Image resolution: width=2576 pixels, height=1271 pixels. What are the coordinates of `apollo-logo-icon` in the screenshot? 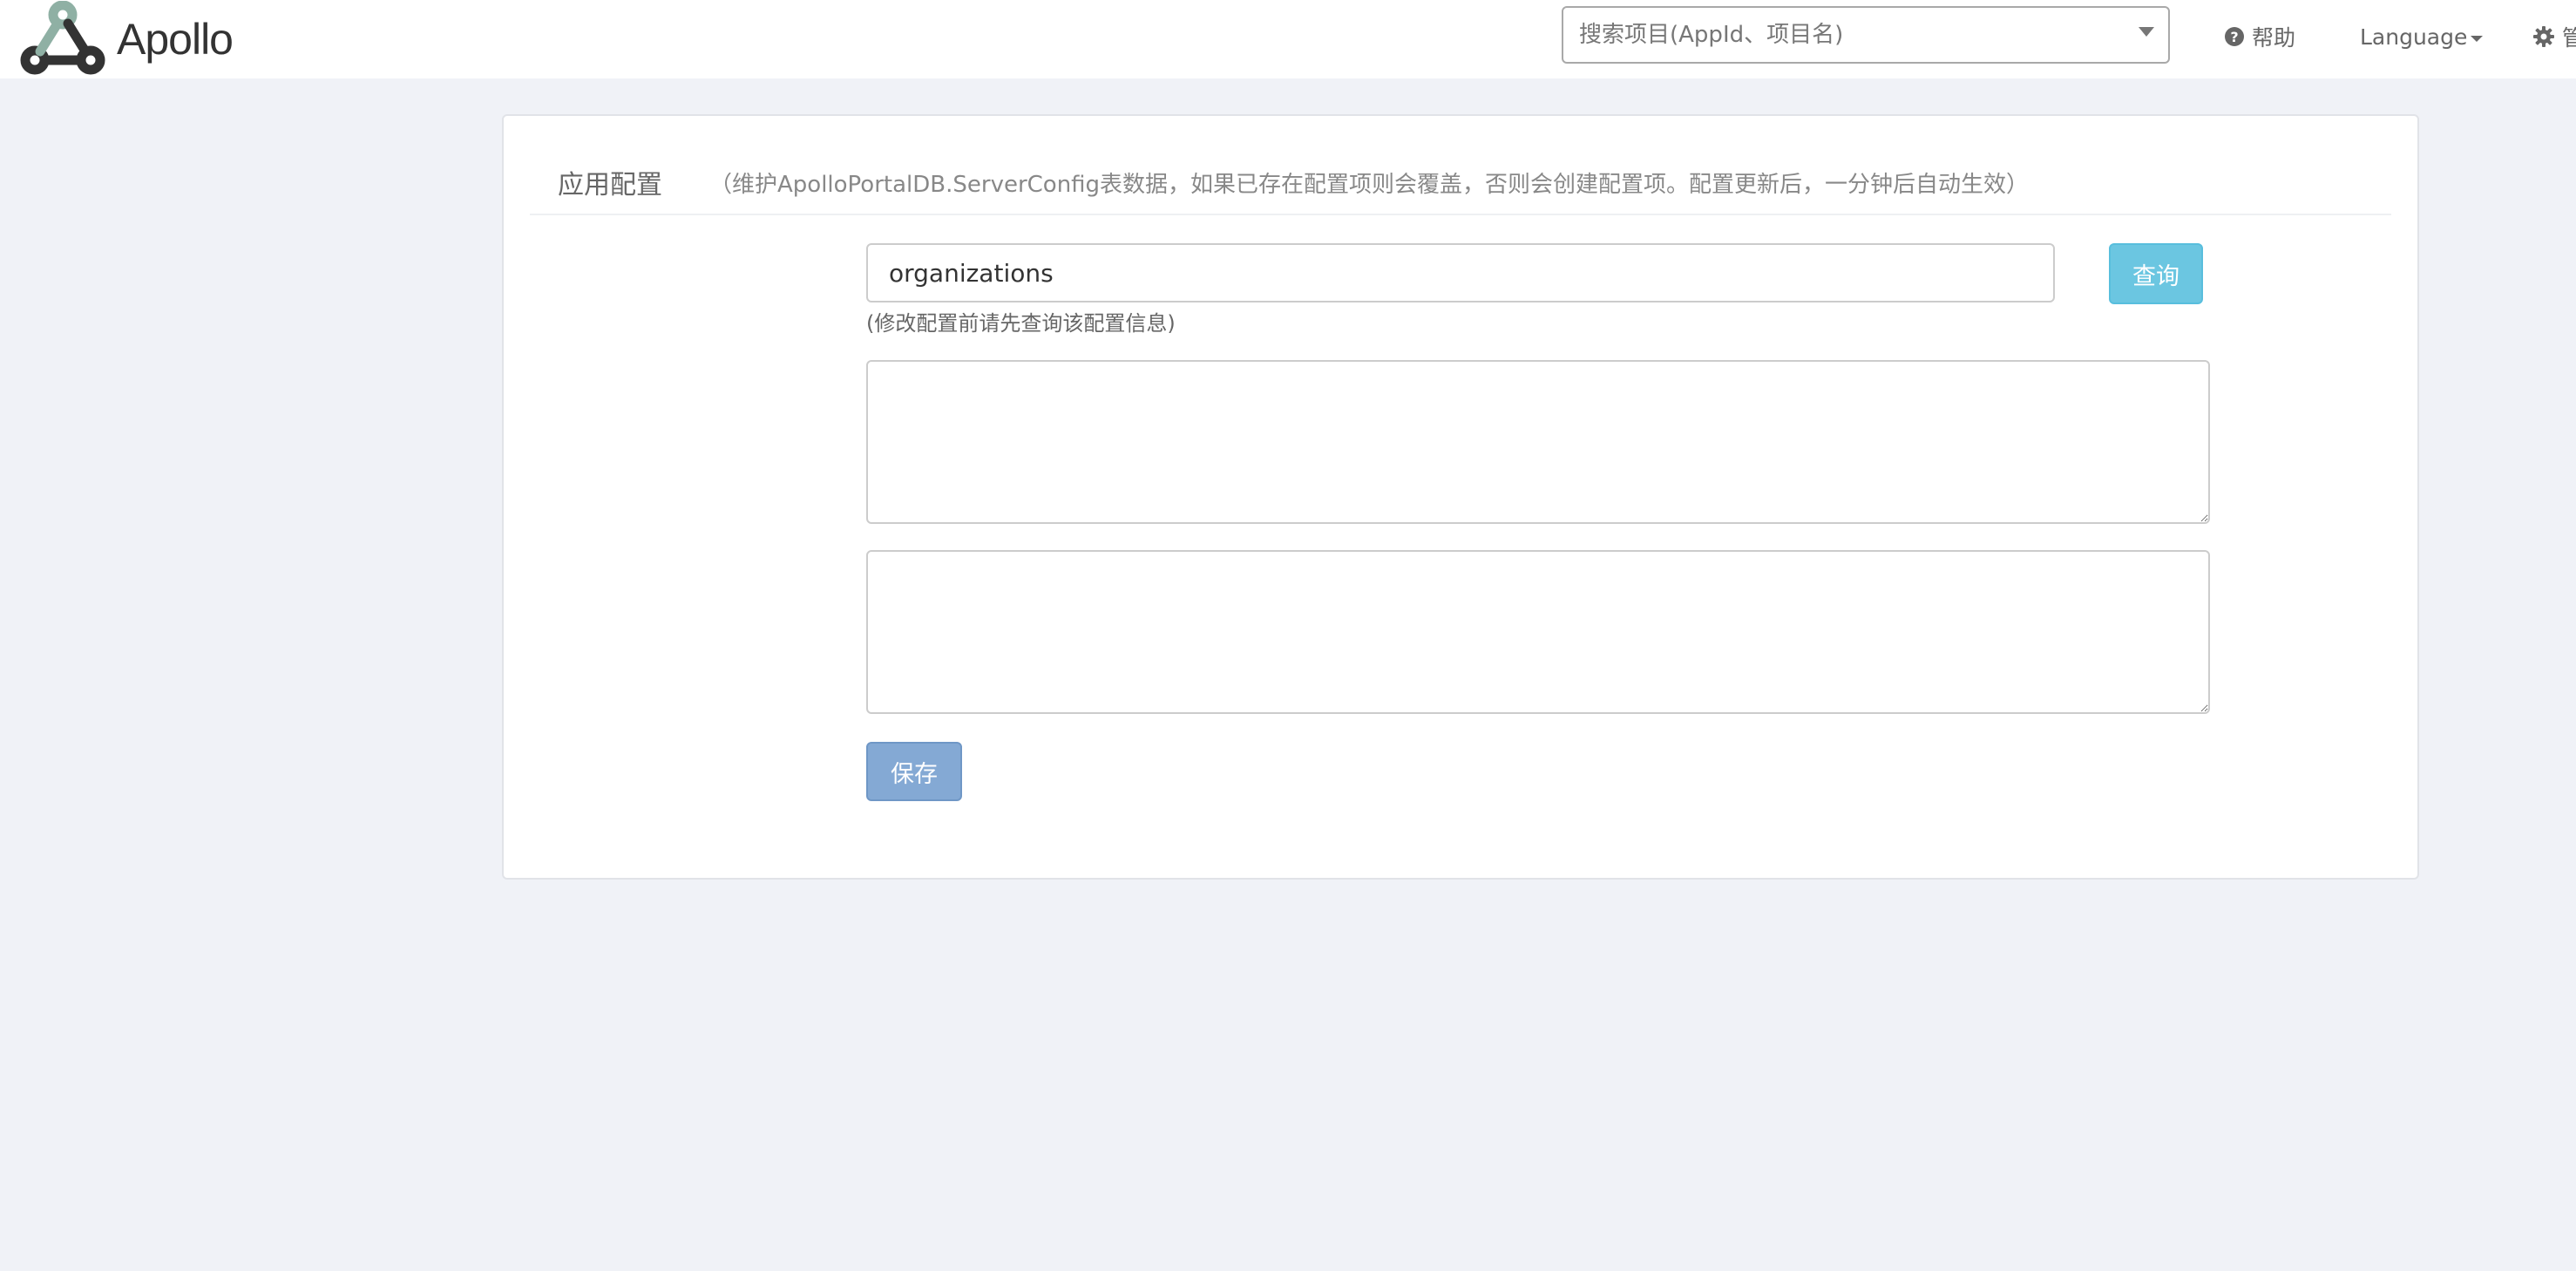 It's located at (62, 38).